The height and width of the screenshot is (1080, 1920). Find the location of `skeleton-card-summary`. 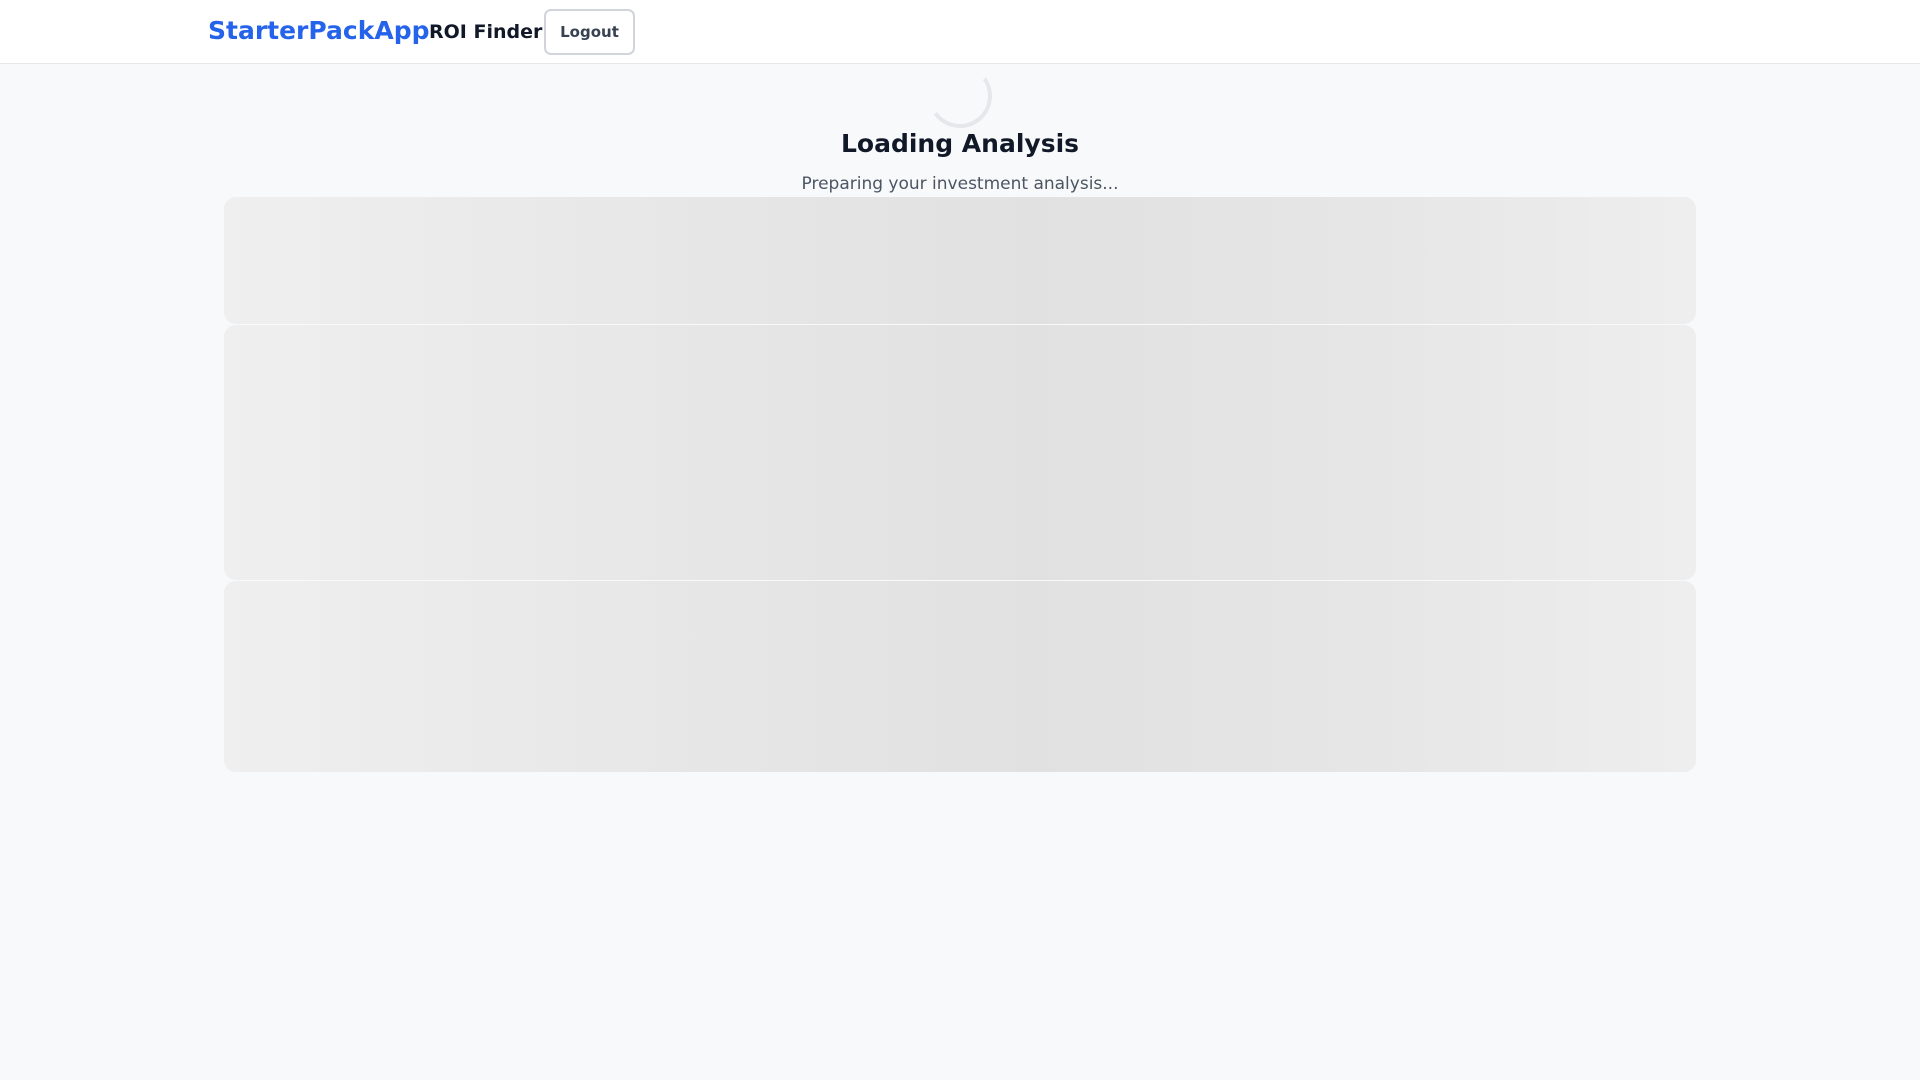

skeleton-card-summary is located at coordinates (960, 260).